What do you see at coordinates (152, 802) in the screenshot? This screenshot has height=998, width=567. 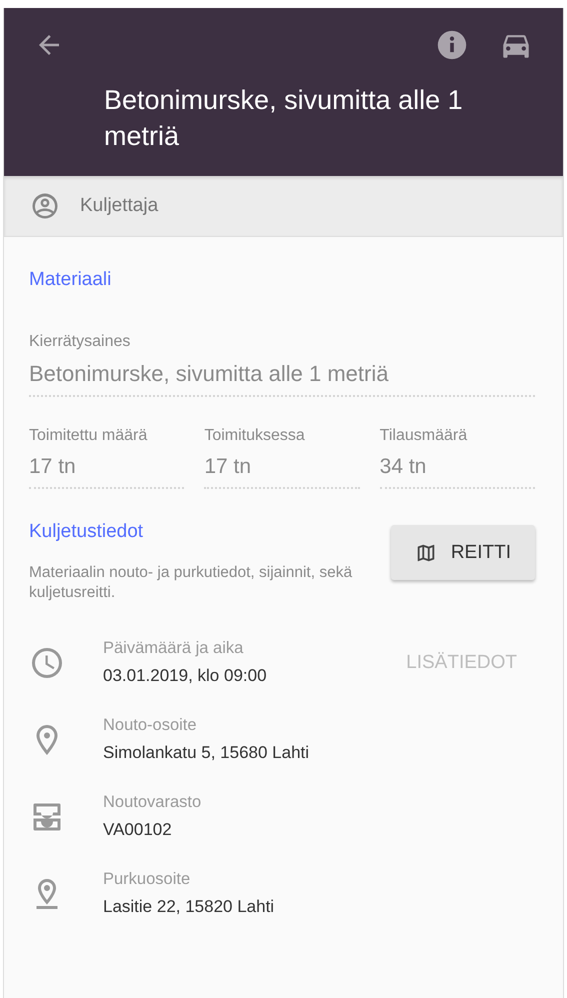 I see `detail-label: Noutovarasto` at bounding box center [152, 802].